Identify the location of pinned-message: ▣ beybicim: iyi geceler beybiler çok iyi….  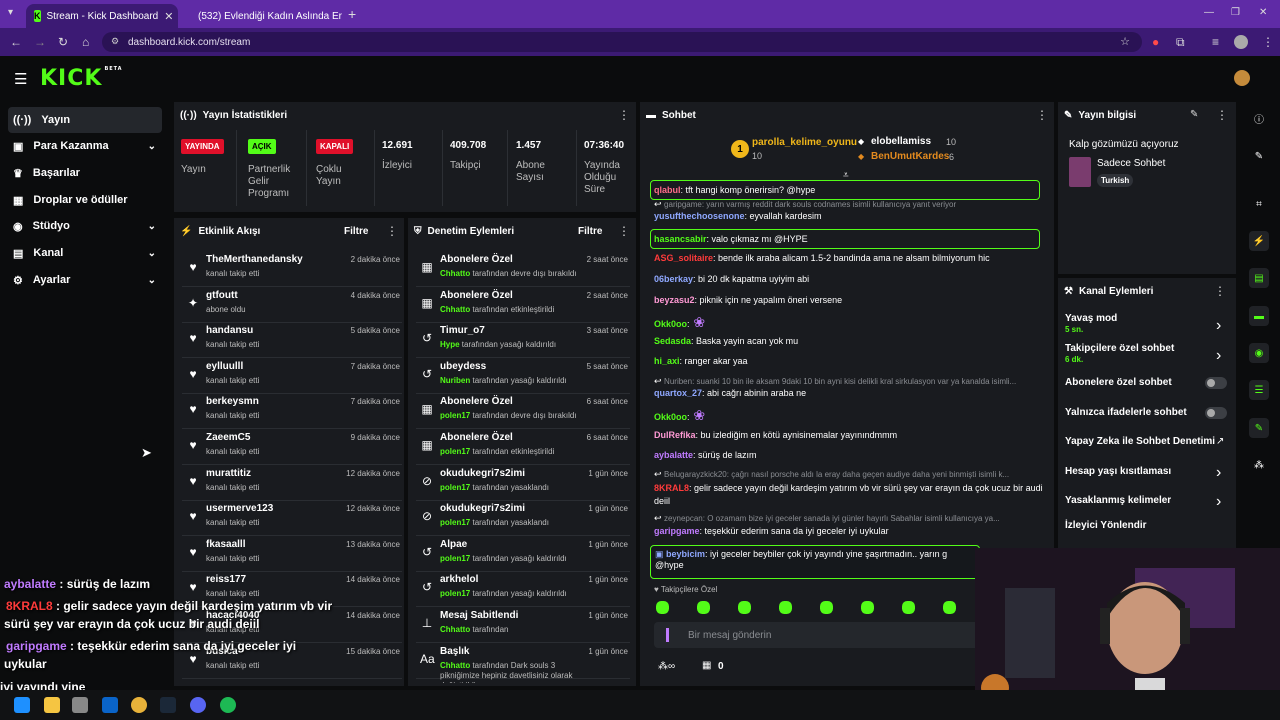
(815, 562).